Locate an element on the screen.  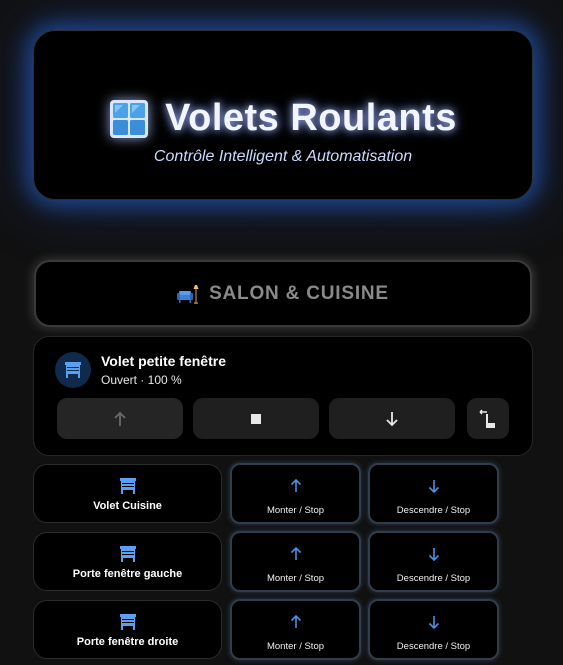
cover-name: Volet petite fenêtre is located at coordinates (163, 361).